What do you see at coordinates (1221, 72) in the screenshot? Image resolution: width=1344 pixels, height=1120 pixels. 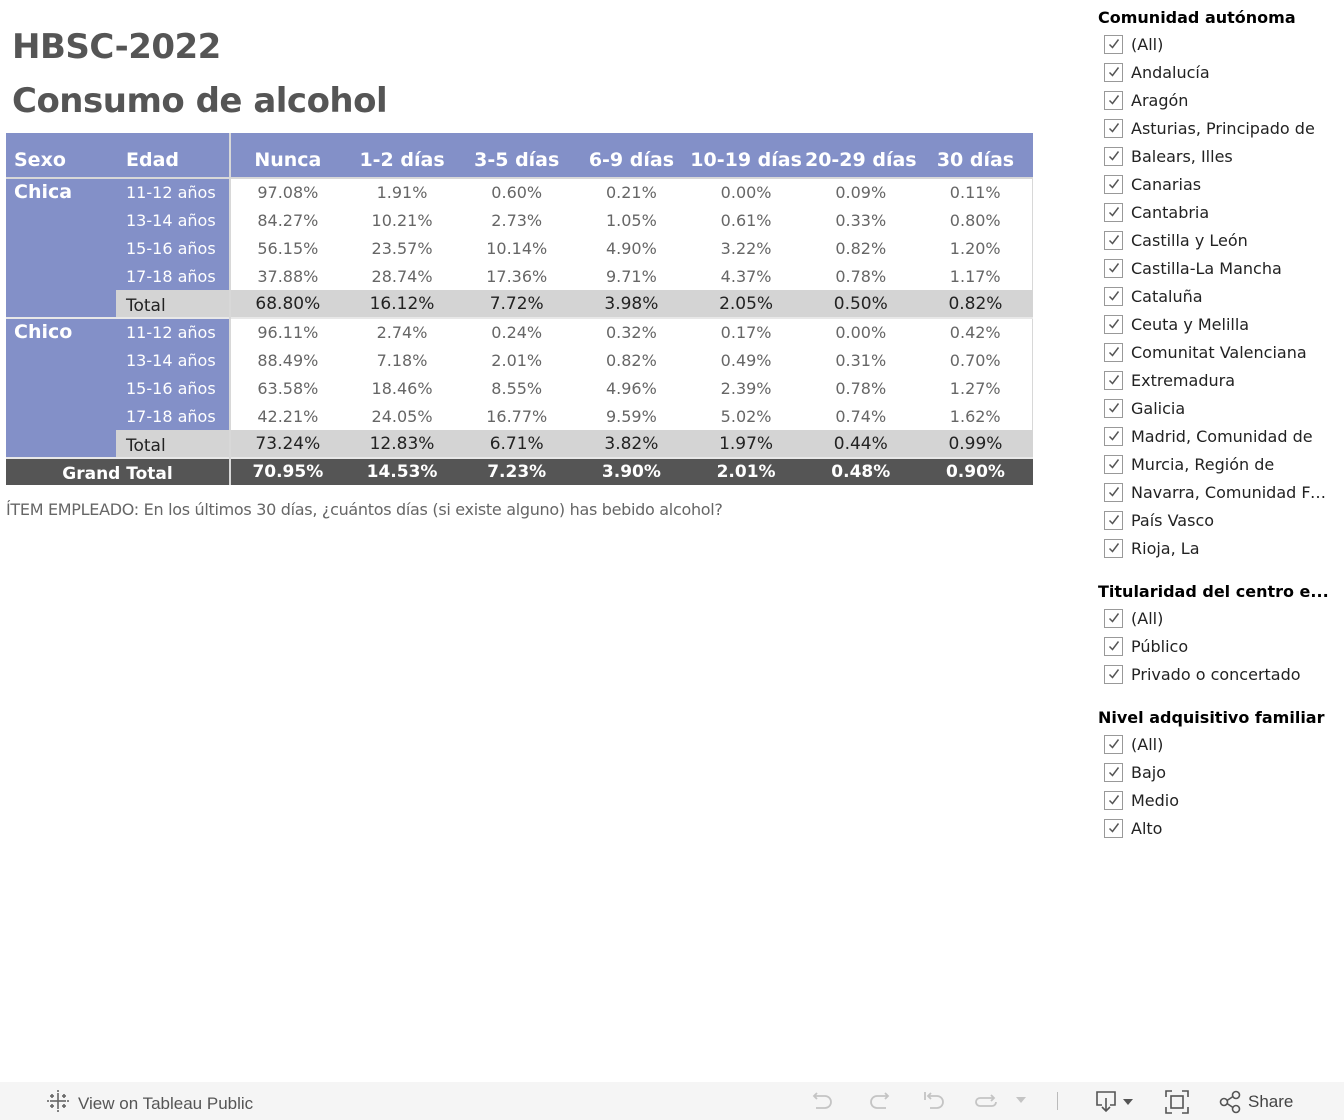 I see `filter-item: Andalucía` at bounding box center [1221, 72].